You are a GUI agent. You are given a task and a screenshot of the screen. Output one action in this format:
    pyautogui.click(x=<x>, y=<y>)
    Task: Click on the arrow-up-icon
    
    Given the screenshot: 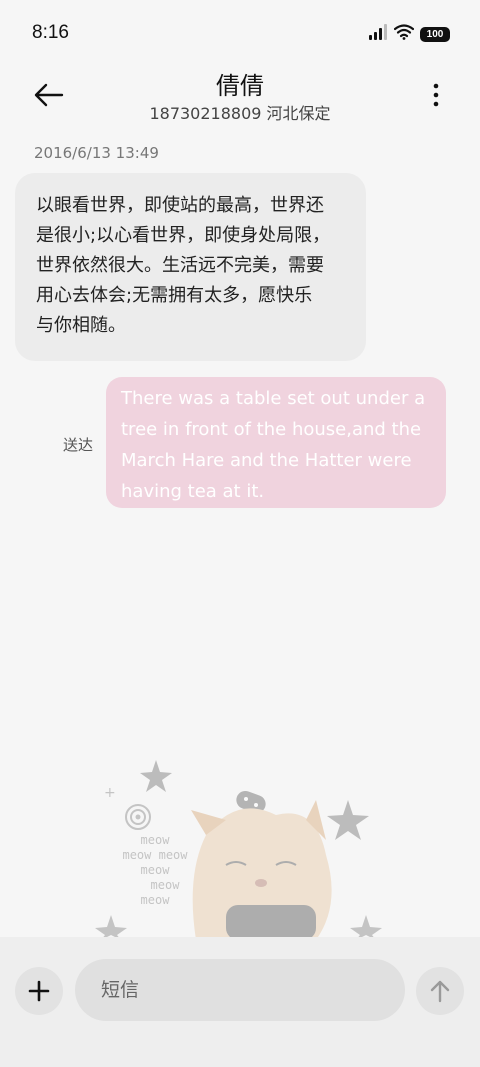 What is the action you would take?
    pyautogui.click(x=440, y=991)
    